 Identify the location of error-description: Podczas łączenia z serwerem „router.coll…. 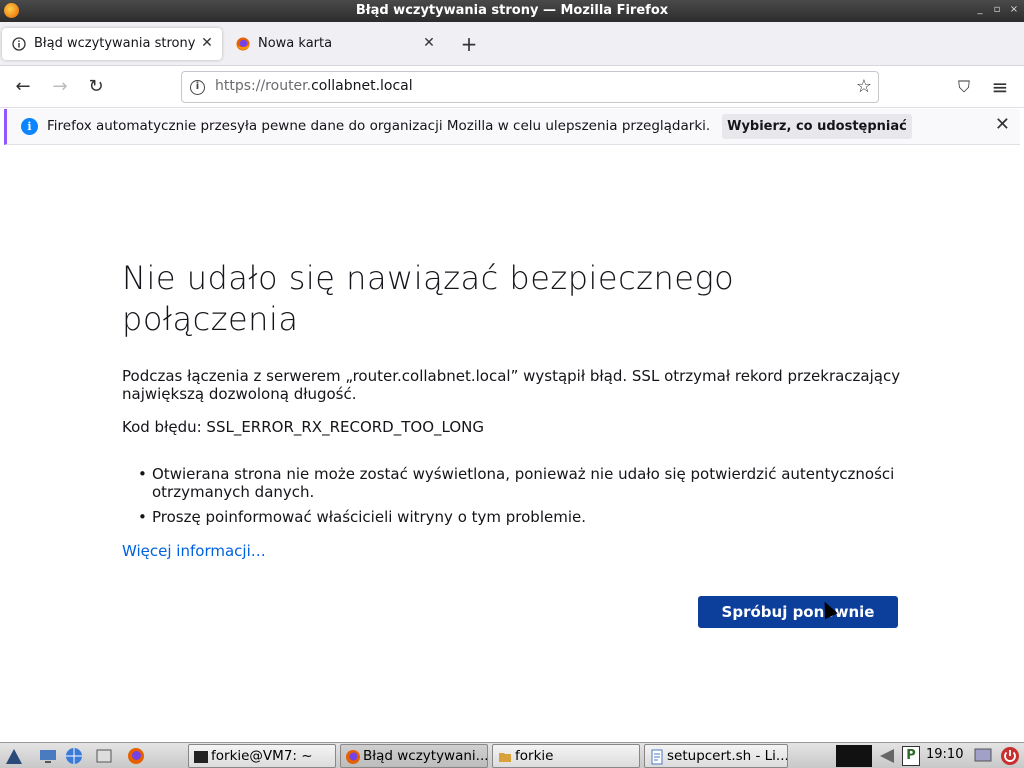
(511, 385).